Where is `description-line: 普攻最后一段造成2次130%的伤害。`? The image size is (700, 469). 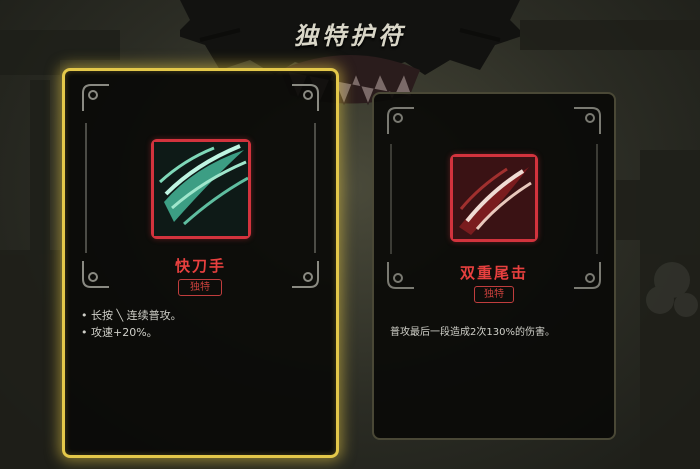 description-line: 普攻最后一段造成2次130%的伤害。 is located at coordinates (472, 332).